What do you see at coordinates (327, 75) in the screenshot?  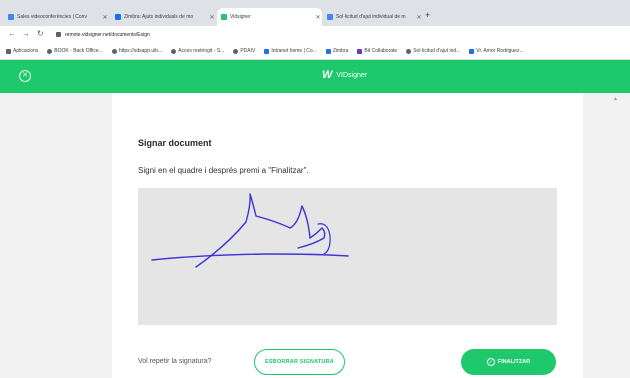 I see `vidsigner-logo-icon: W` at bounding box center [327, 75].